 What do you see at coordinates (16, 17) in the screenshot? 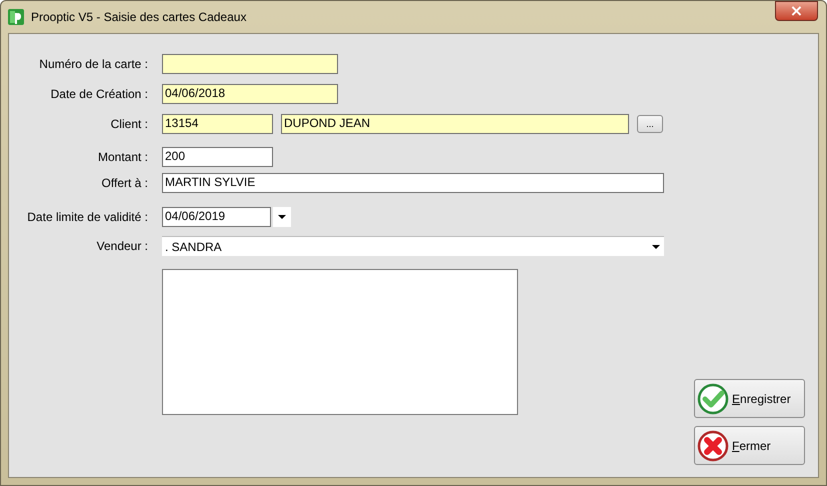
I see `app-icon` at bounding box center [16, 17].